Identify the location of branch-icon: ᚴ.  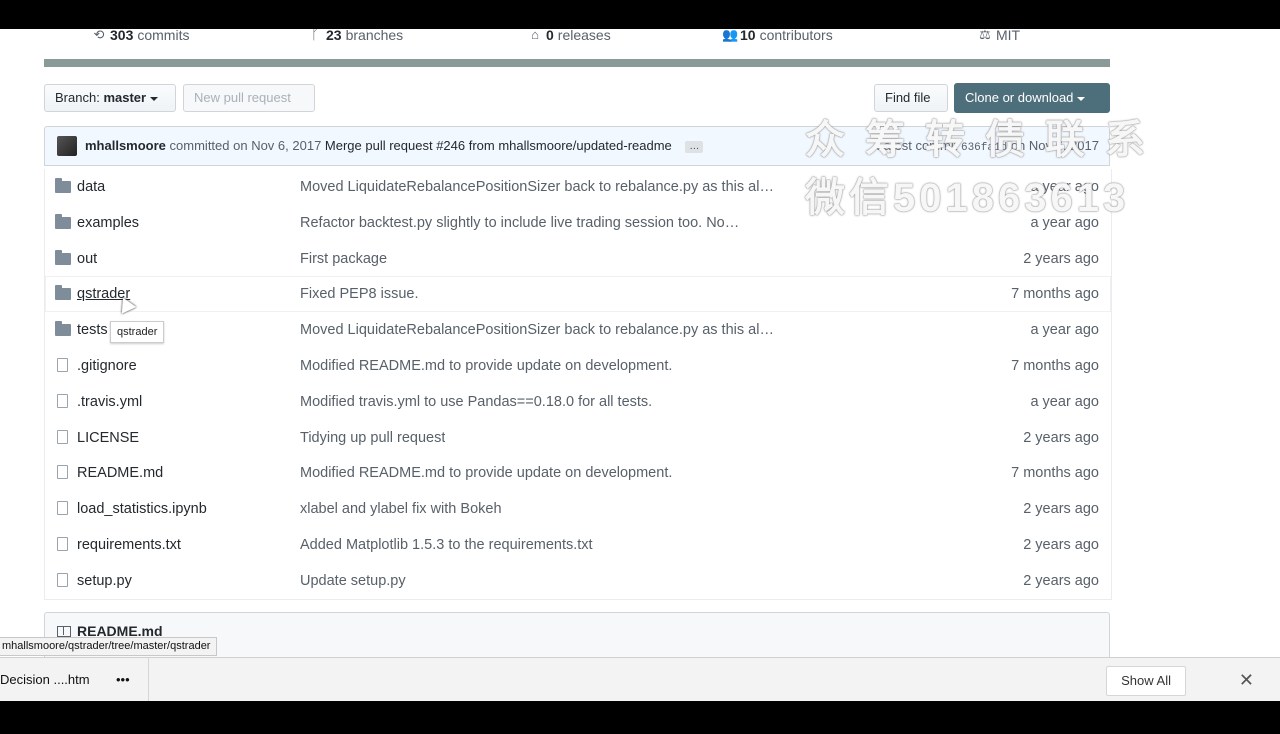
(315, 35).